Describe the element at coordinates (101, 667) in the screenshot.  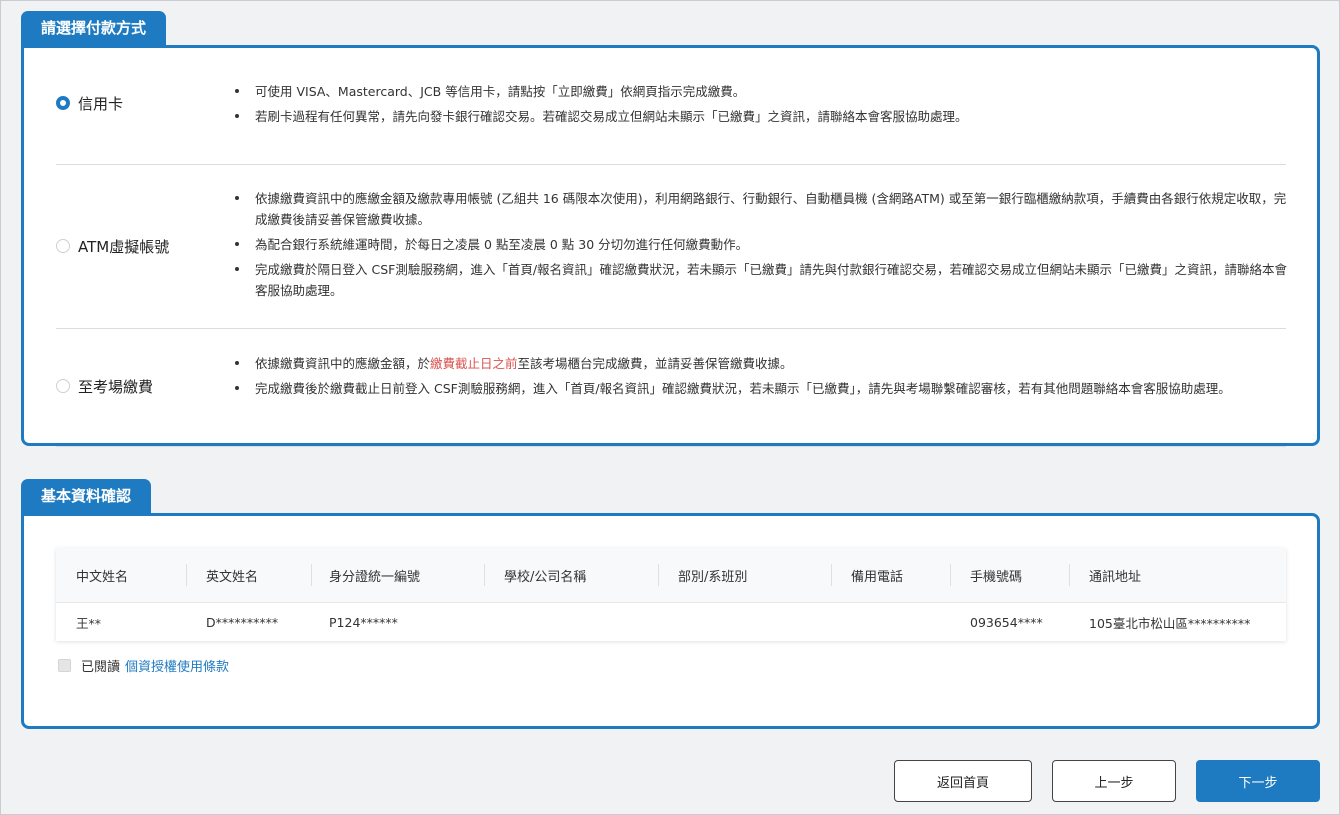
I see `agree-label: 已閱讀` at that location.